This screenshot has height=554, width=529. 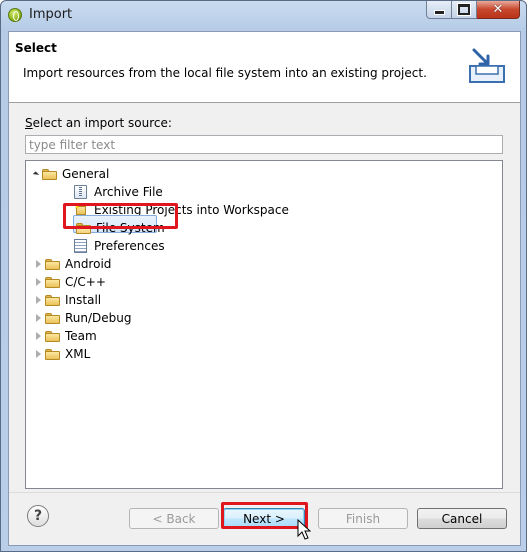 What do you see at coordinates (88, 264) in the screenshot?
I see `tree-item-label: Android` at bounding box center [88, 264].